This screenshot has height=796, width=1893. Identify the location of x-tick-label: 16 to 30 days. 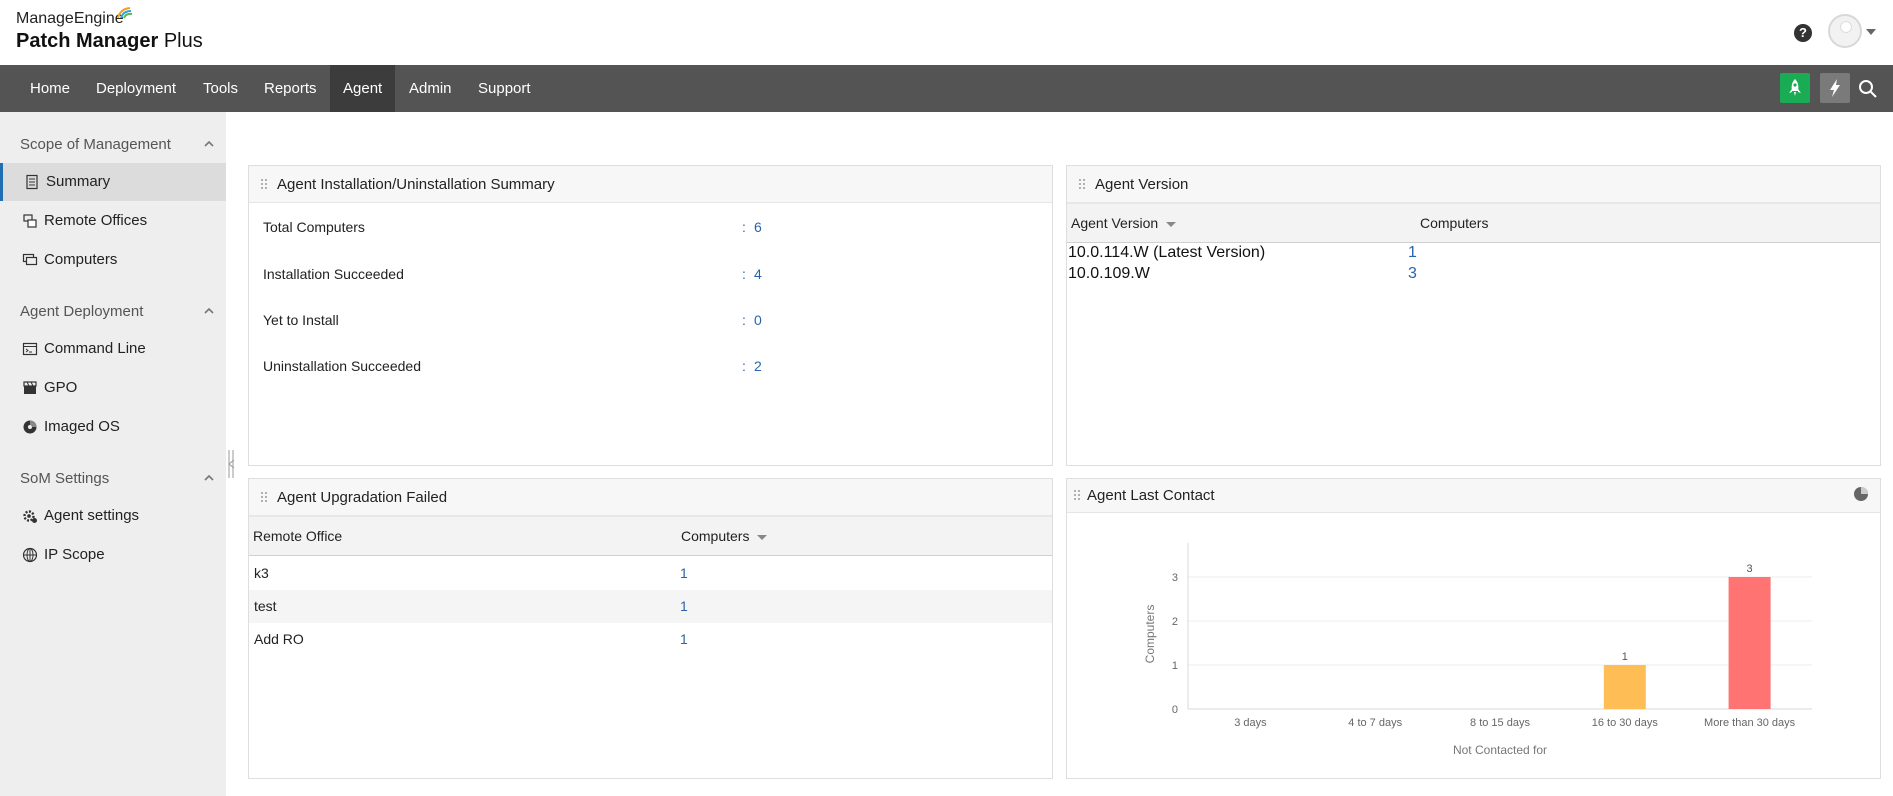
(1625, 723).